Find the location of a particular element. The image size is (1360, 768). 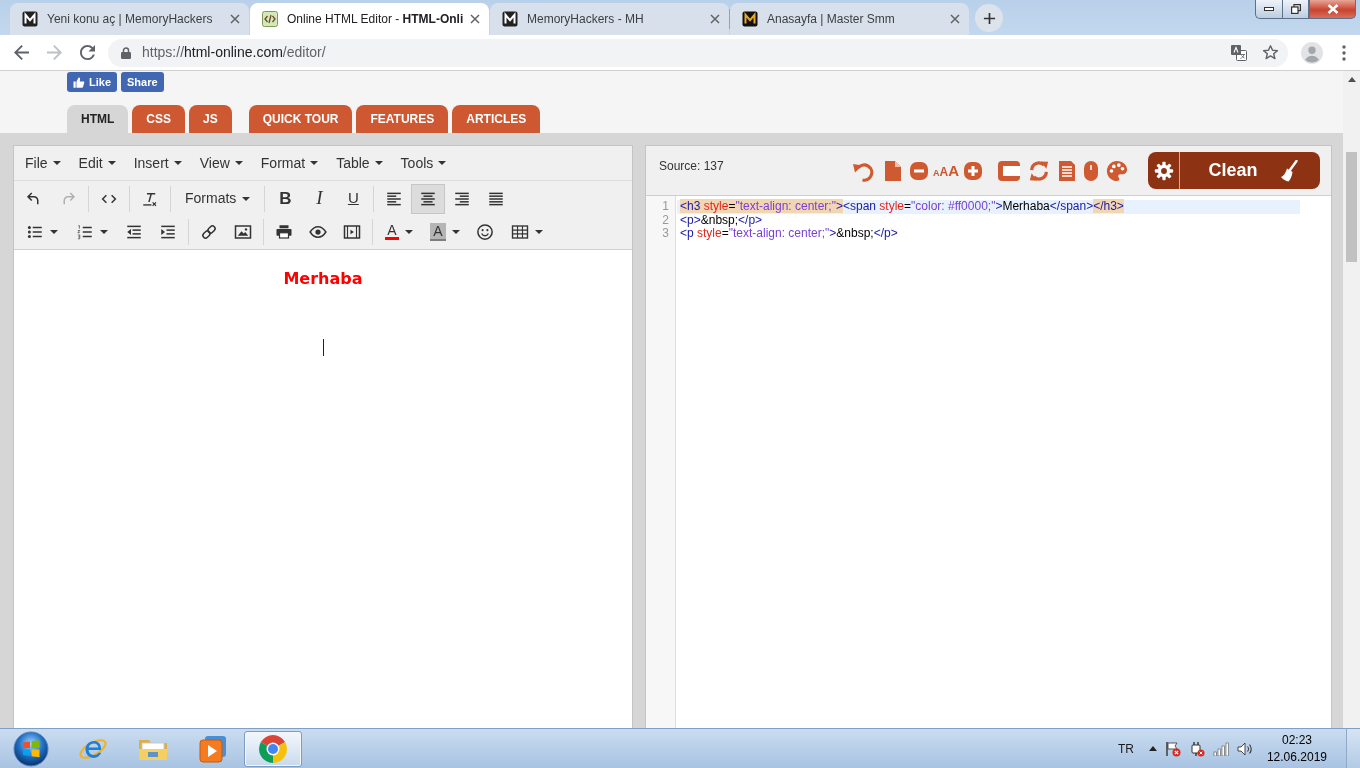

font-size-label: AAA is located at coordinates (946, 170).